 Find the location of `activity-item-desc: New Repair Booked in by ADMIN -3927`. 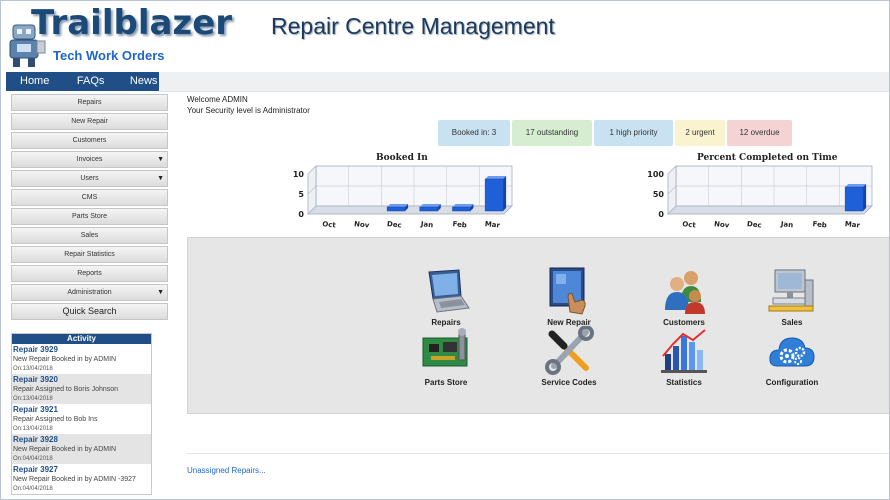

activity-item-desc: New Repair Booked in by ADMIN -3927 is located at coordinates (74, 479).